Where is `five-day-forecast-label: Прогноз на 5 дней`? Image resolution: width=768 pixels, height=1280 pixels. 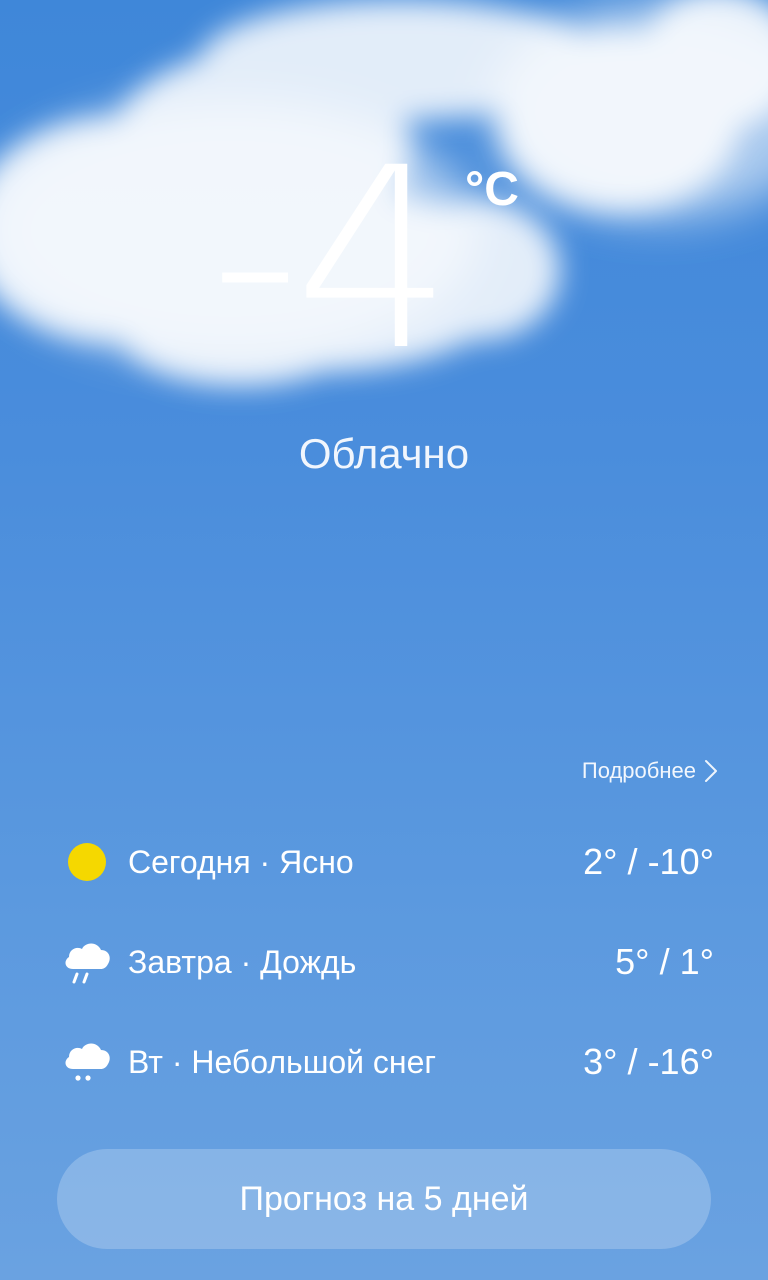 five-day-forecast-label: Прогноз на 5 дней is located at coordinates (384, 1198).